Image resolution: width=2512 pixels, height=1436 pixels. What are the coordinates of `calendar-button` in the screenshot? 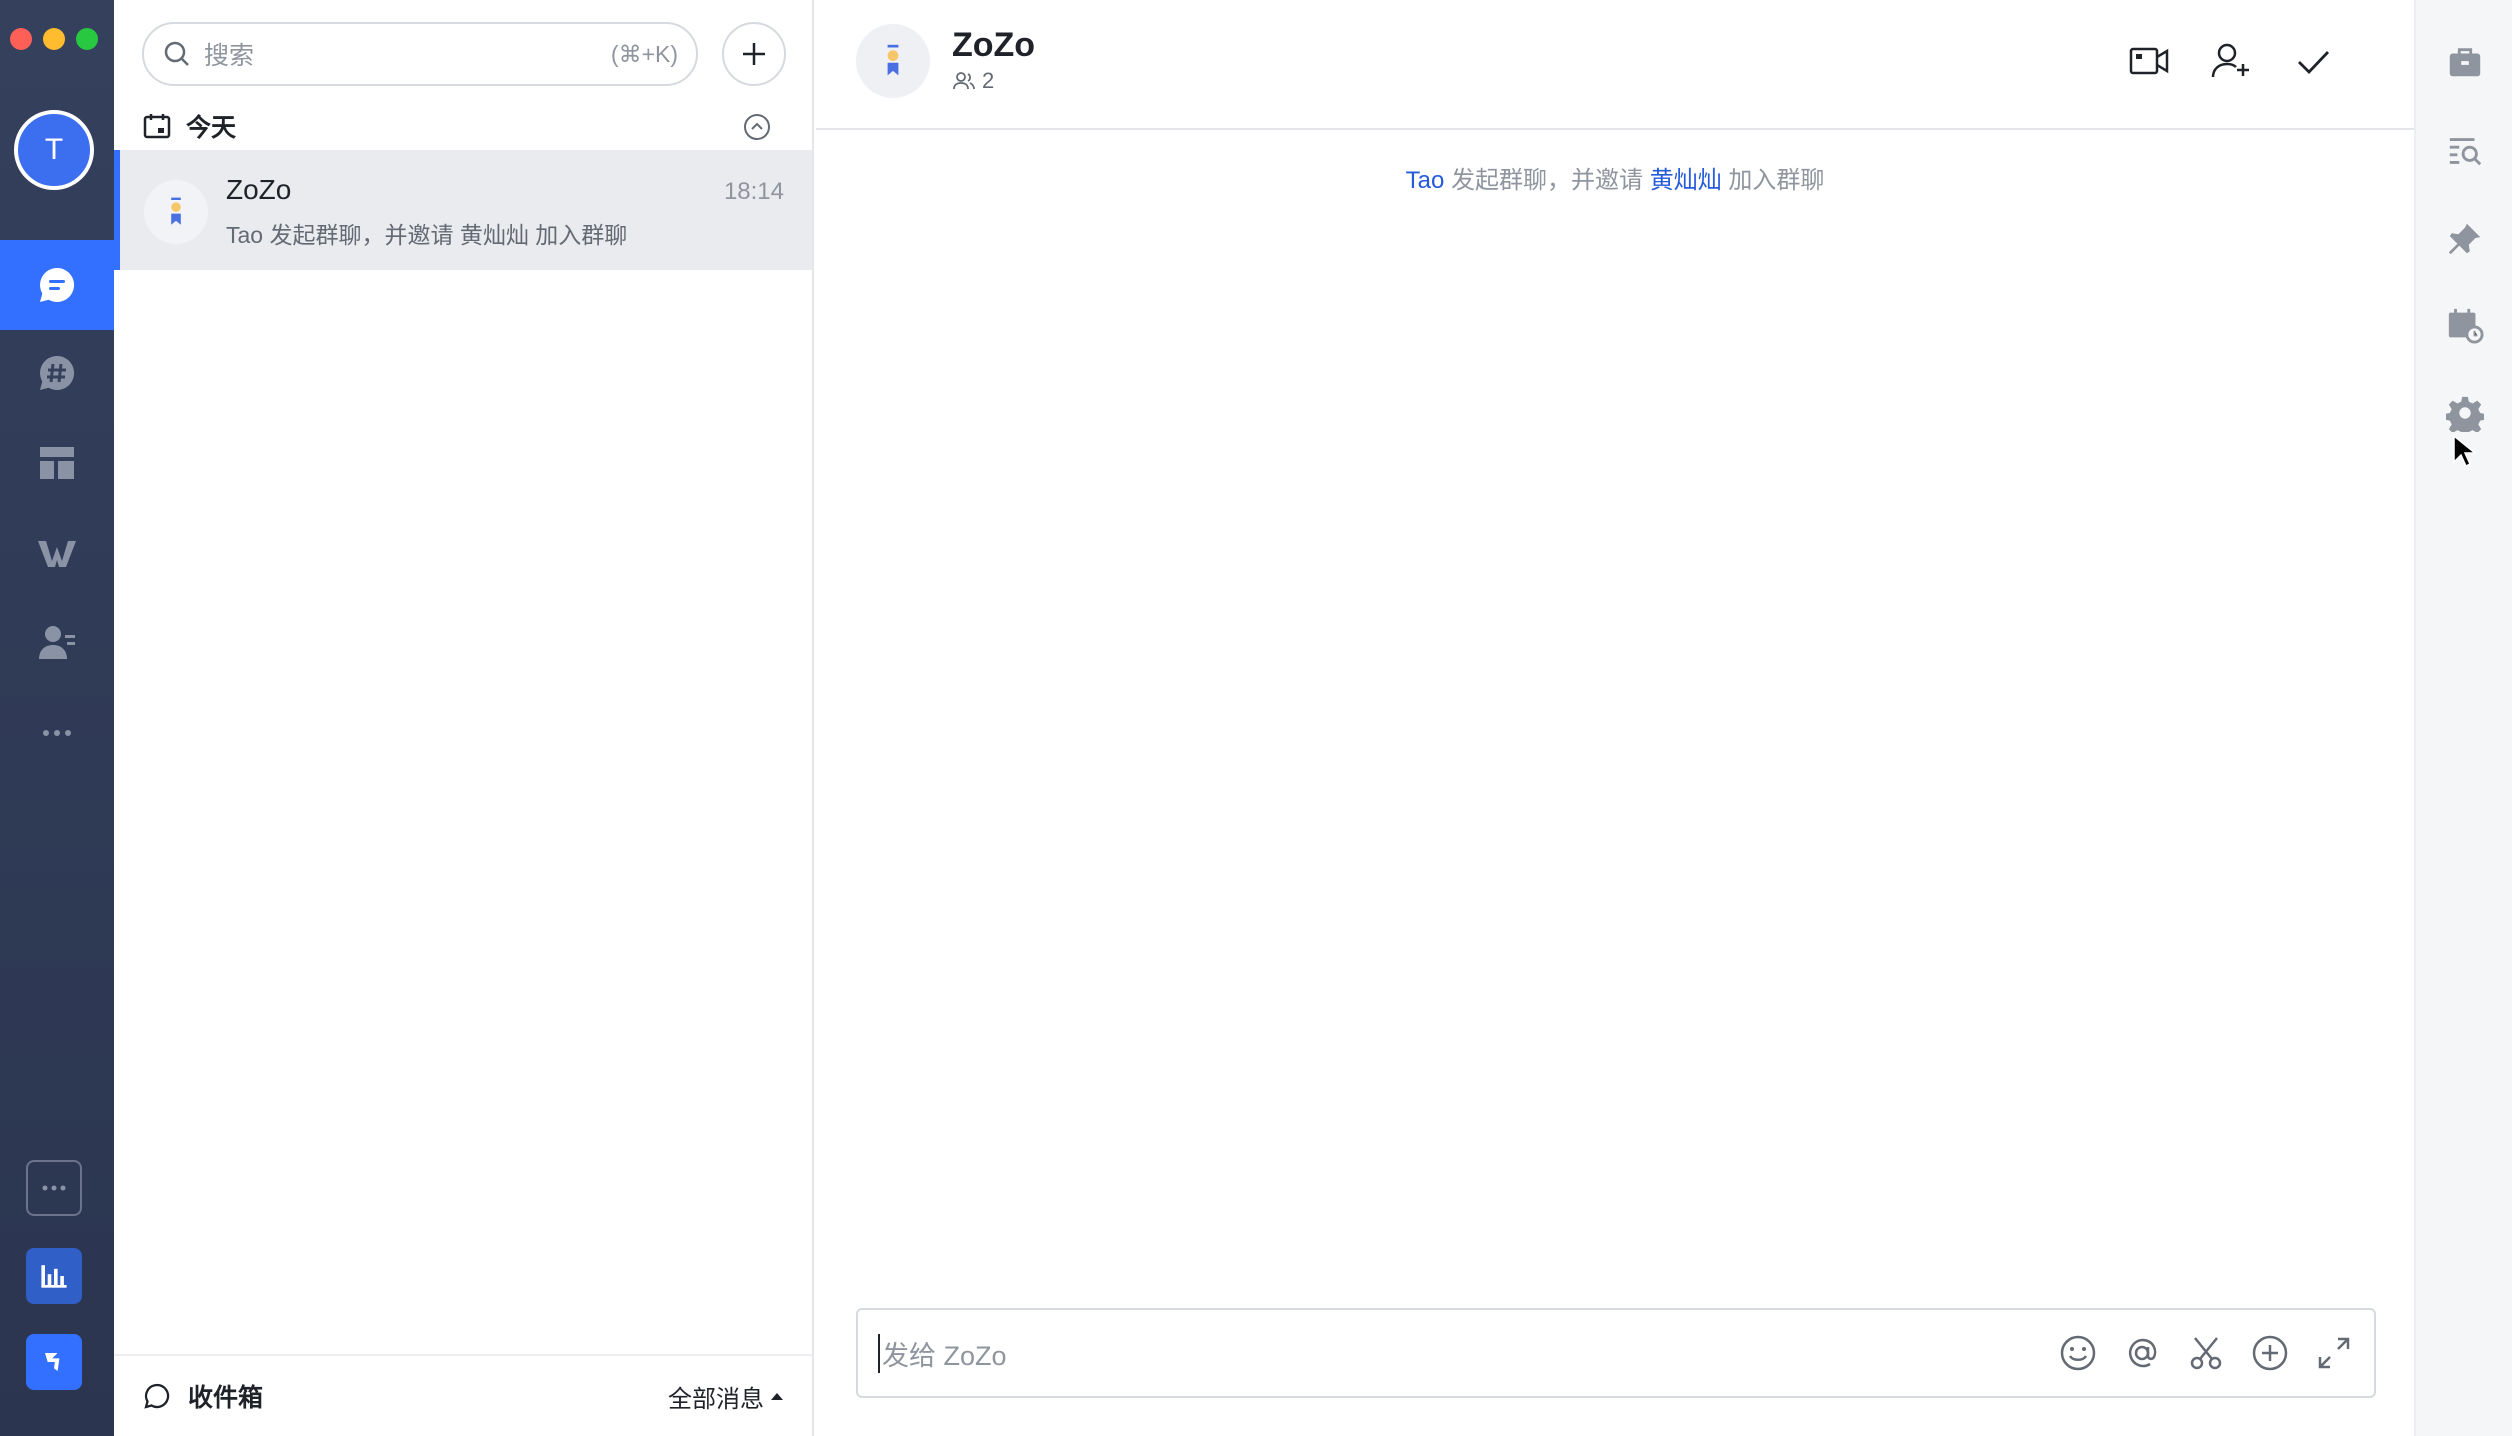 It's located at (2465, 325).